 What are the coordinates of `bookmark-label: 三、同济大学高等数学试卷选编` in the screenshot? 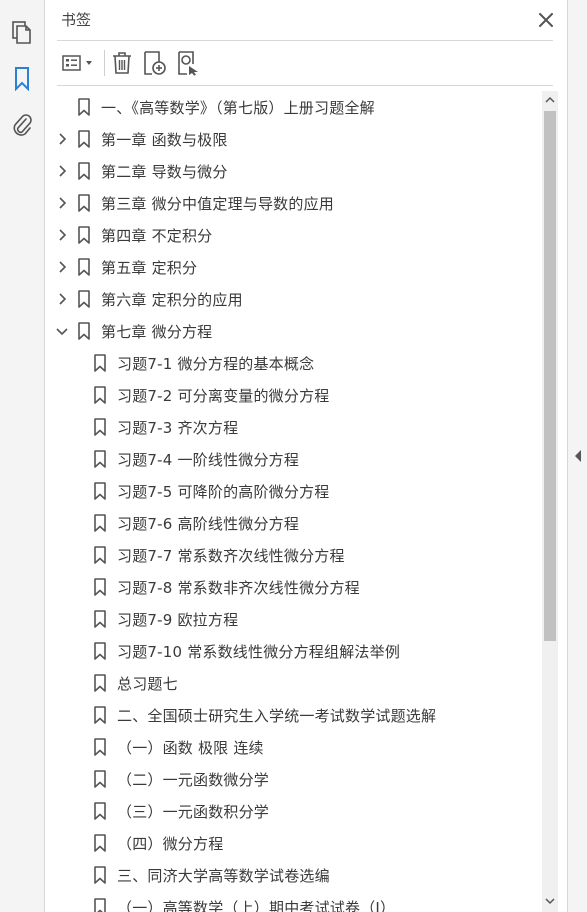 It's located at (223, 876).